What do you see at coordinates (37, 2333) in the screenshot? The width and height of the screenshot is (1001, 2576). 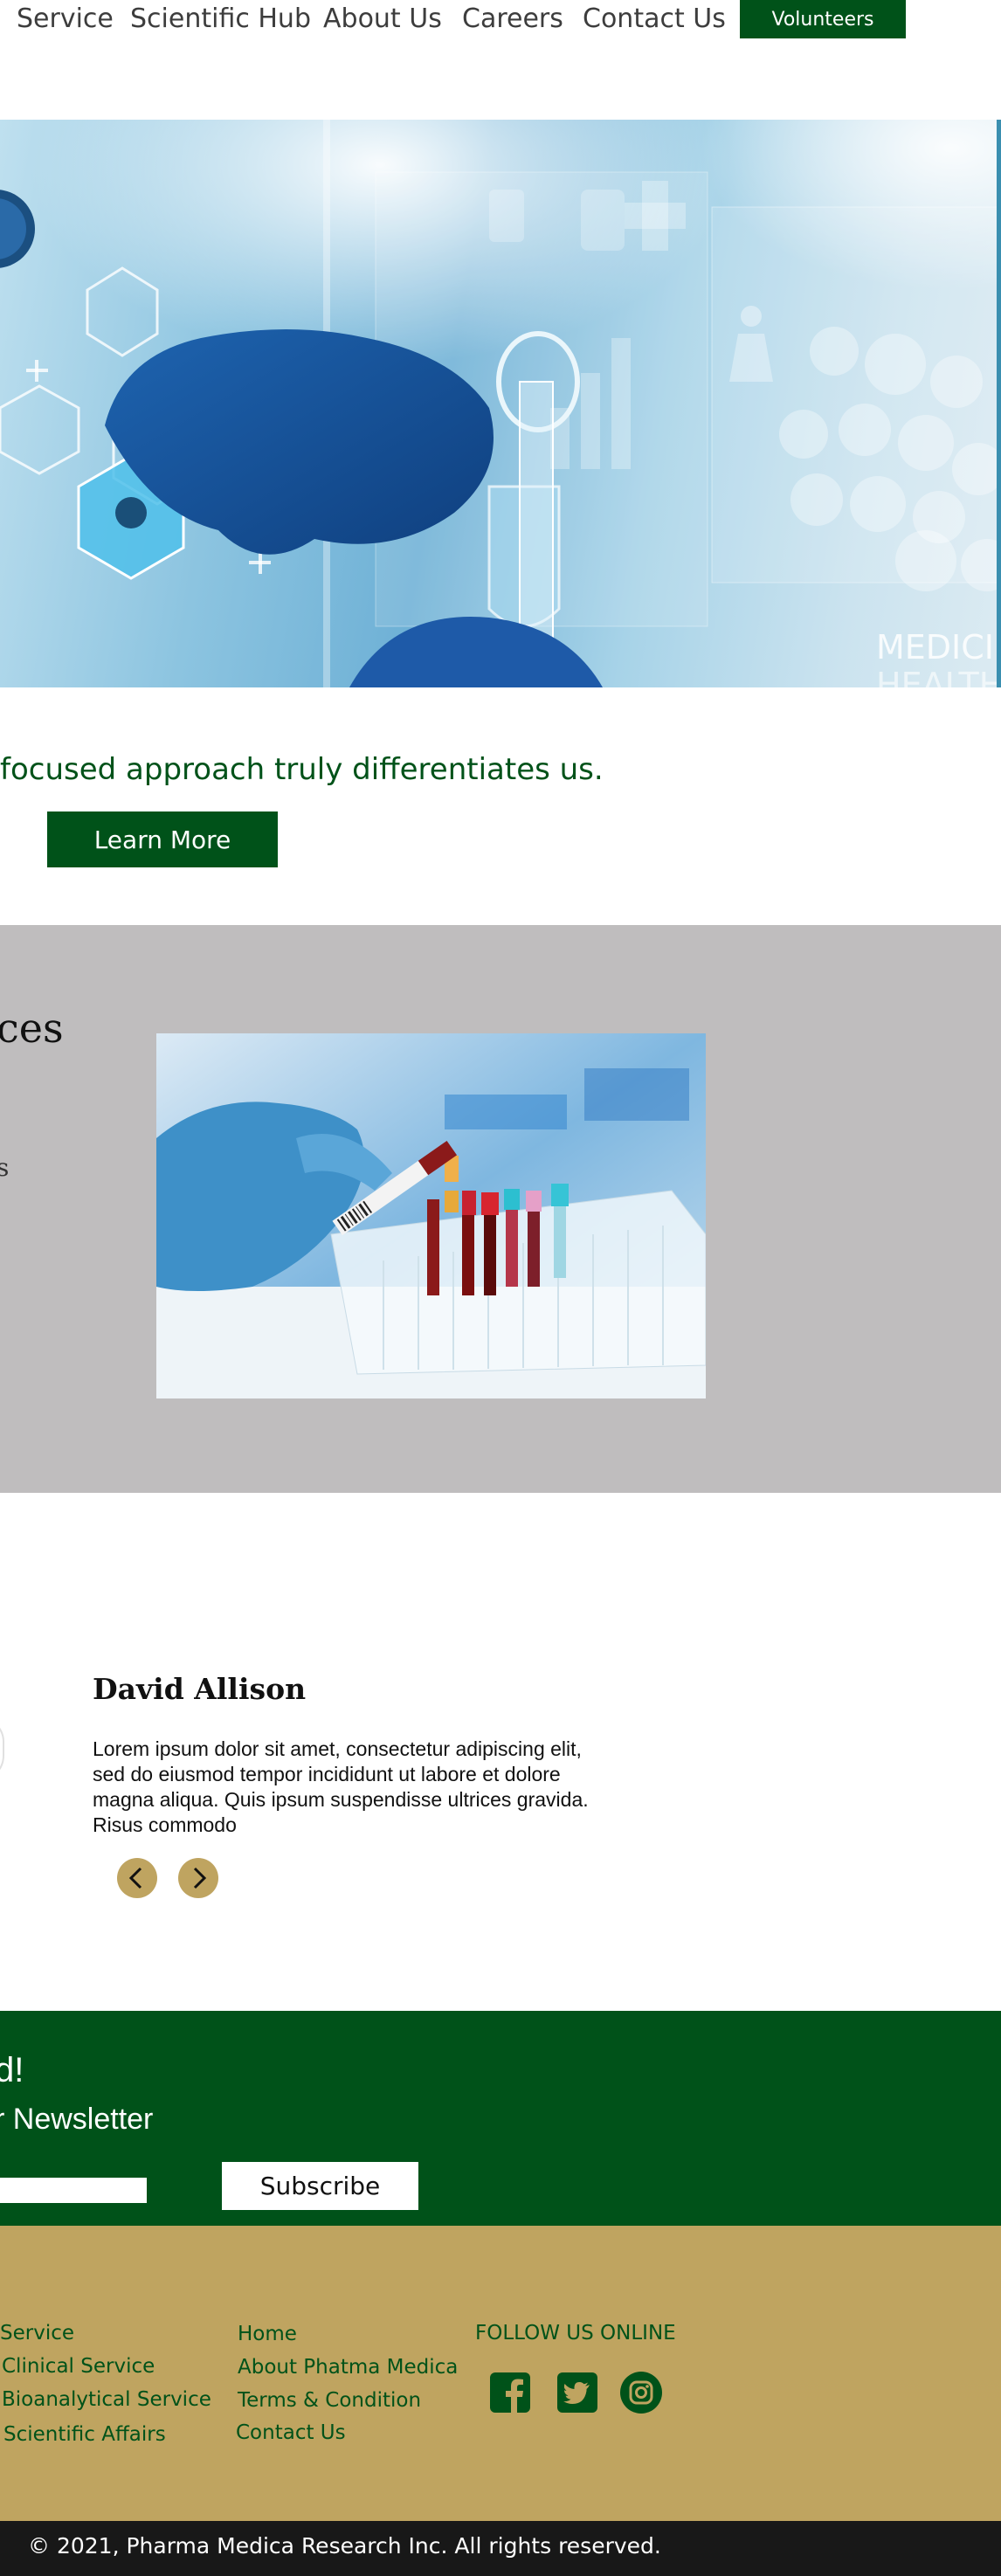 I see `footer-link-service: Service` at bounding box center [37, 2333].